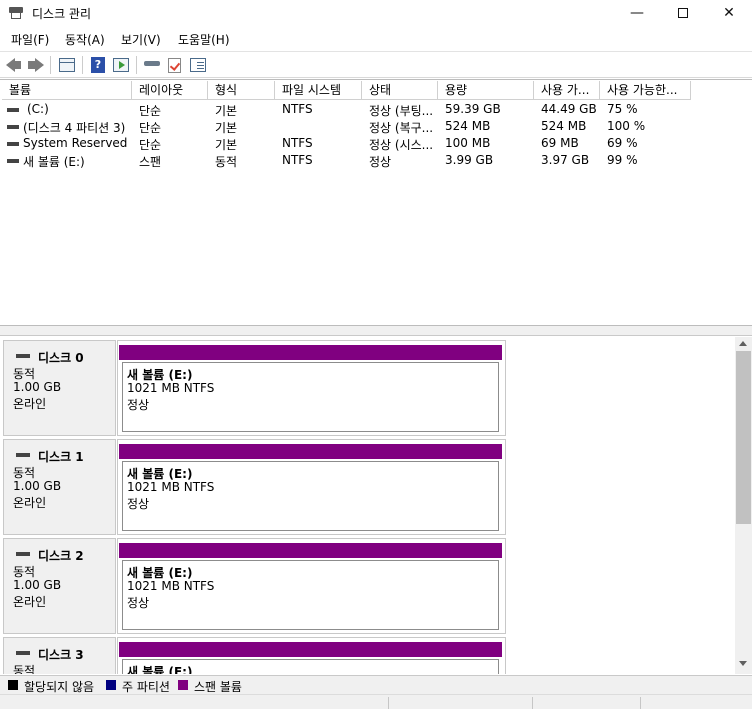 The height and width of the screenshot is (709, 752). What do you see at coordinates (150, 111) in the screenshot?
I see `cell-layout: 단순` at bounding box center [150, 111].